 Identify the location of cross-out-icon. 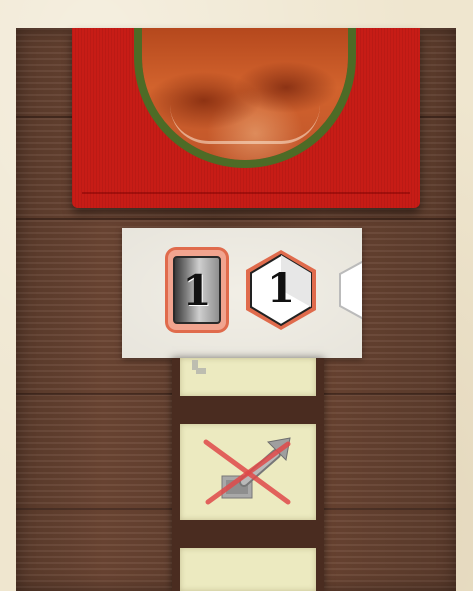
(247, 472).